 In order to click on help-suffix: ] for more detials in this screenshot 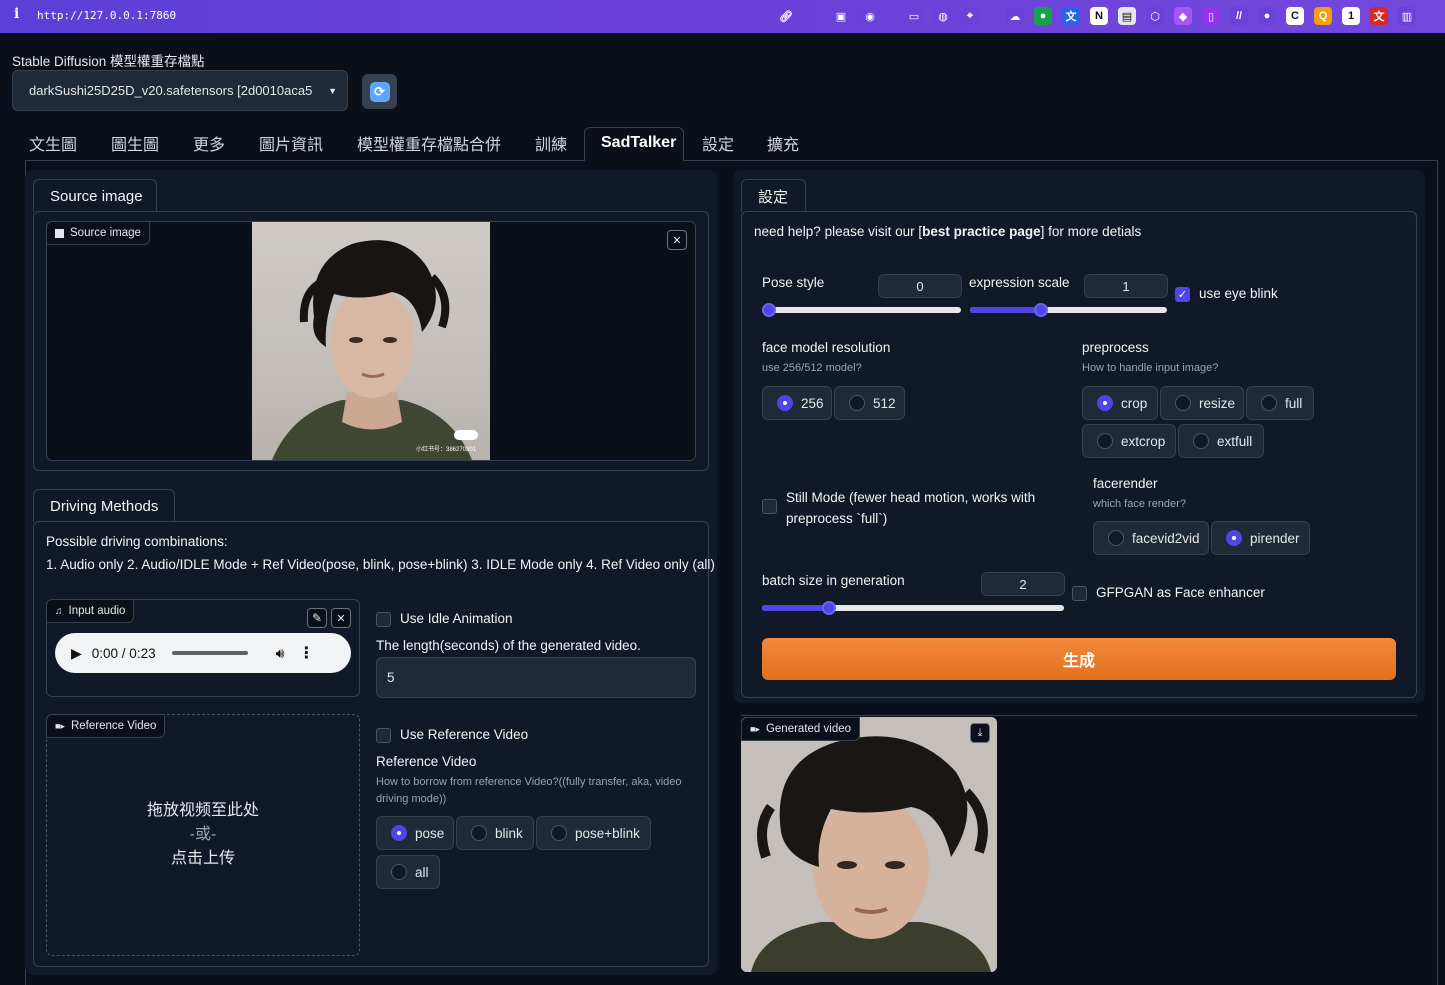, I will do `click(1091, 231)`.